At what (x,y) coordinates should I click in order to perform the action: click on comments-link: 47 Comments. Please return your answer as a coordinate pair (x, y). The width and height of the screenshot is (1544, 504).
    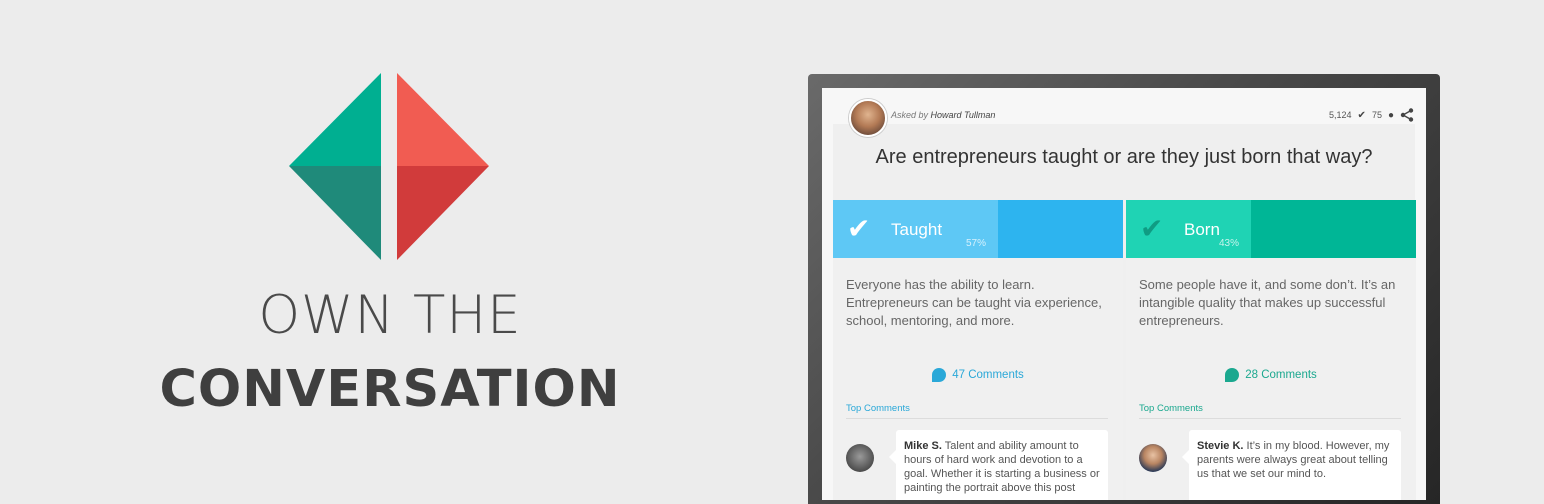
    Looking at the image, I should click on (978, 375).